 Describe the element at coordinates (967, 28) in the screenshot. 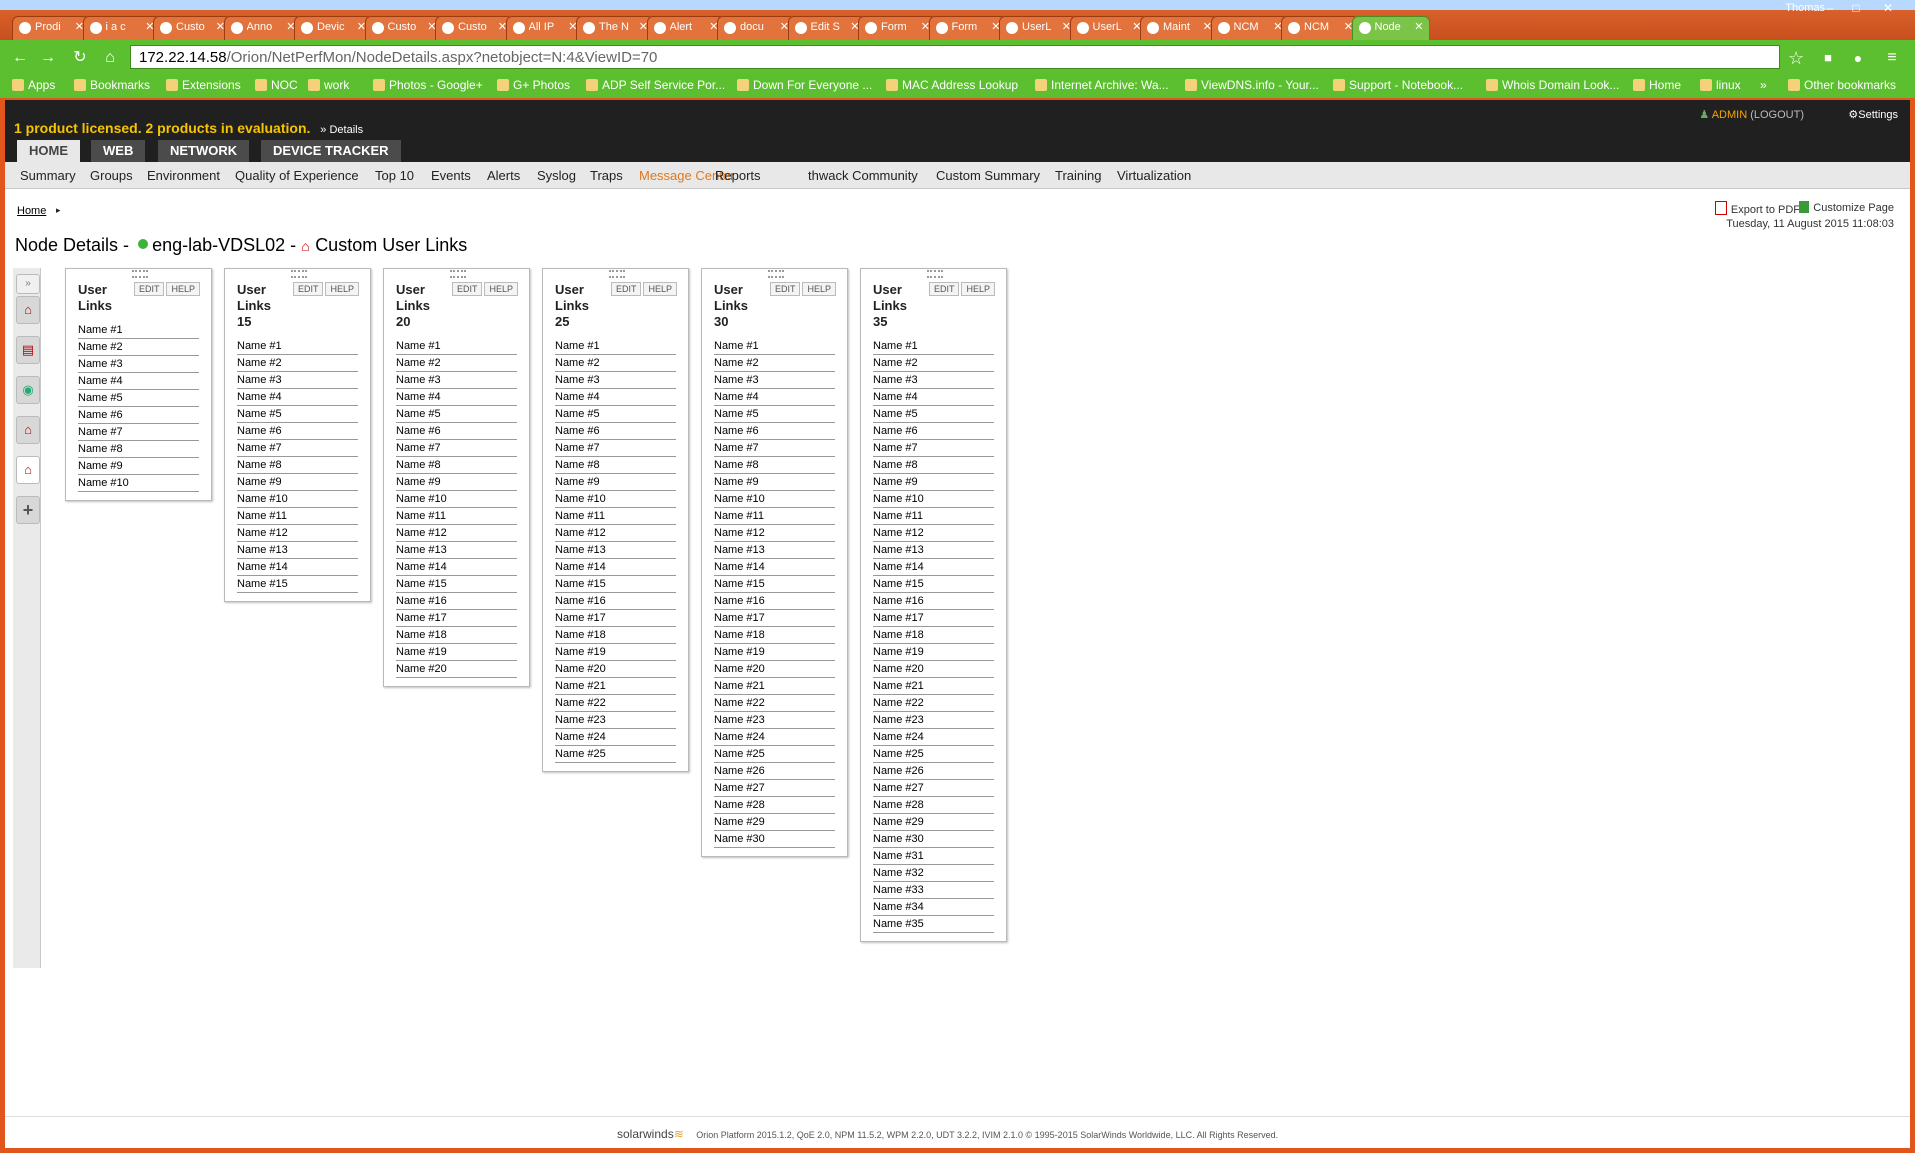

I see `browser-tab: Form ✕` at that location.